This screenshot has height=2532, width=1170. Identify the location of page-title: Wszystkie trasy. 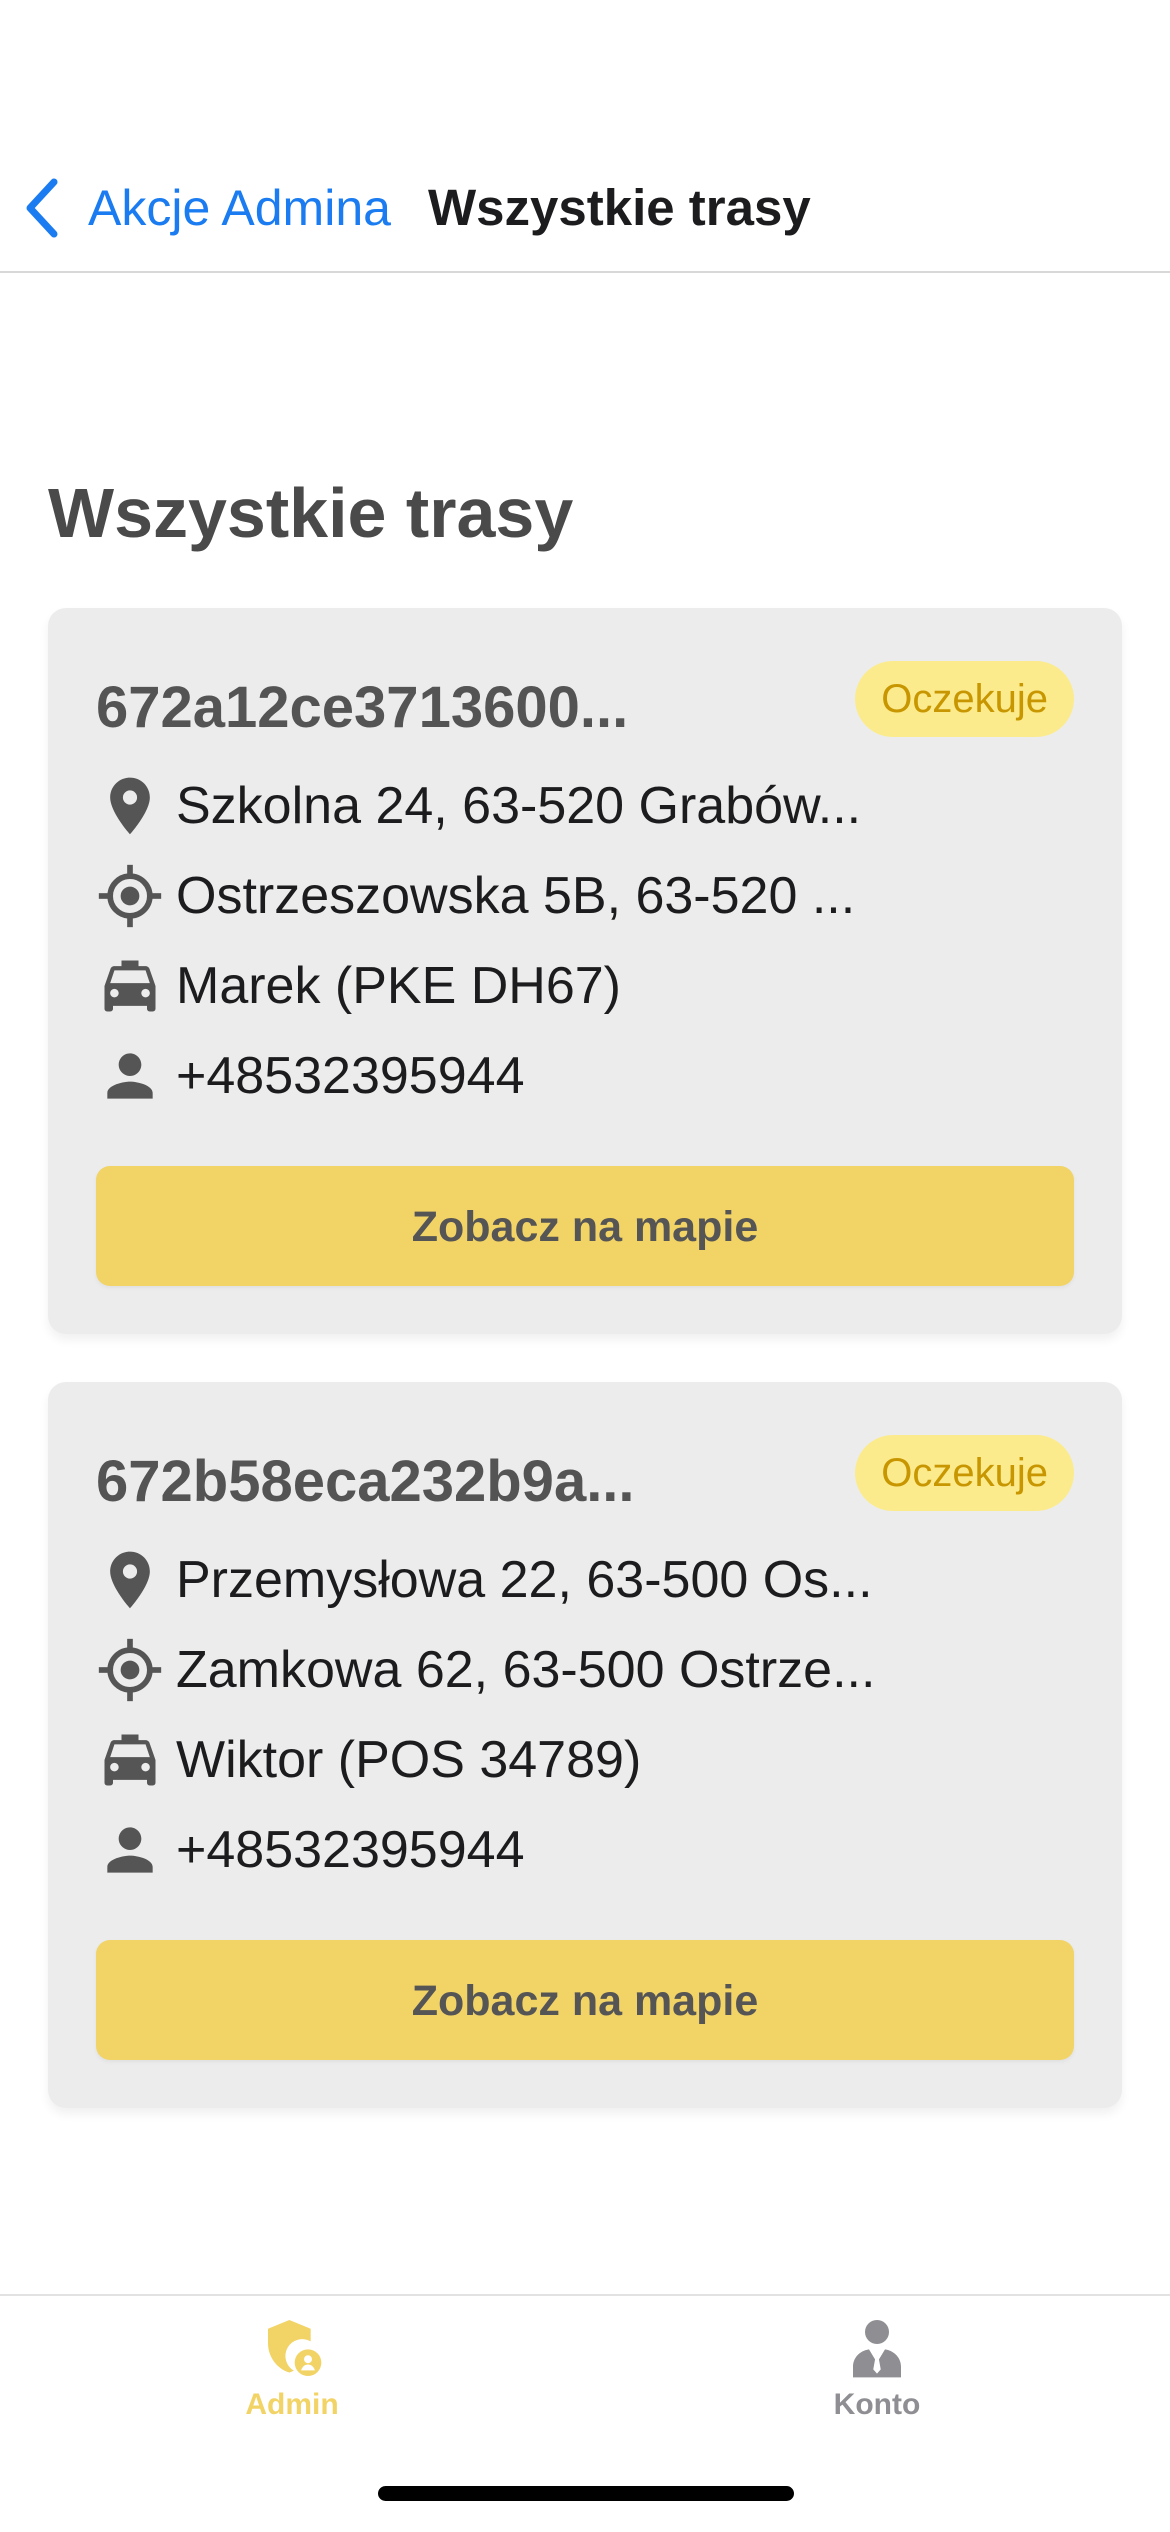
(311, 513).